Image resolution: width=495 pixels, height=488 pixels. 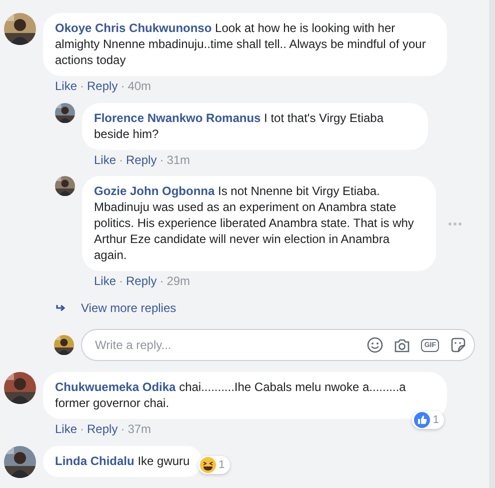 What do you see at coordinates (177, 118) in the screenshot?
I see `author-name: Florence Nwankwo Romanus` at bounding box center [177, 118].